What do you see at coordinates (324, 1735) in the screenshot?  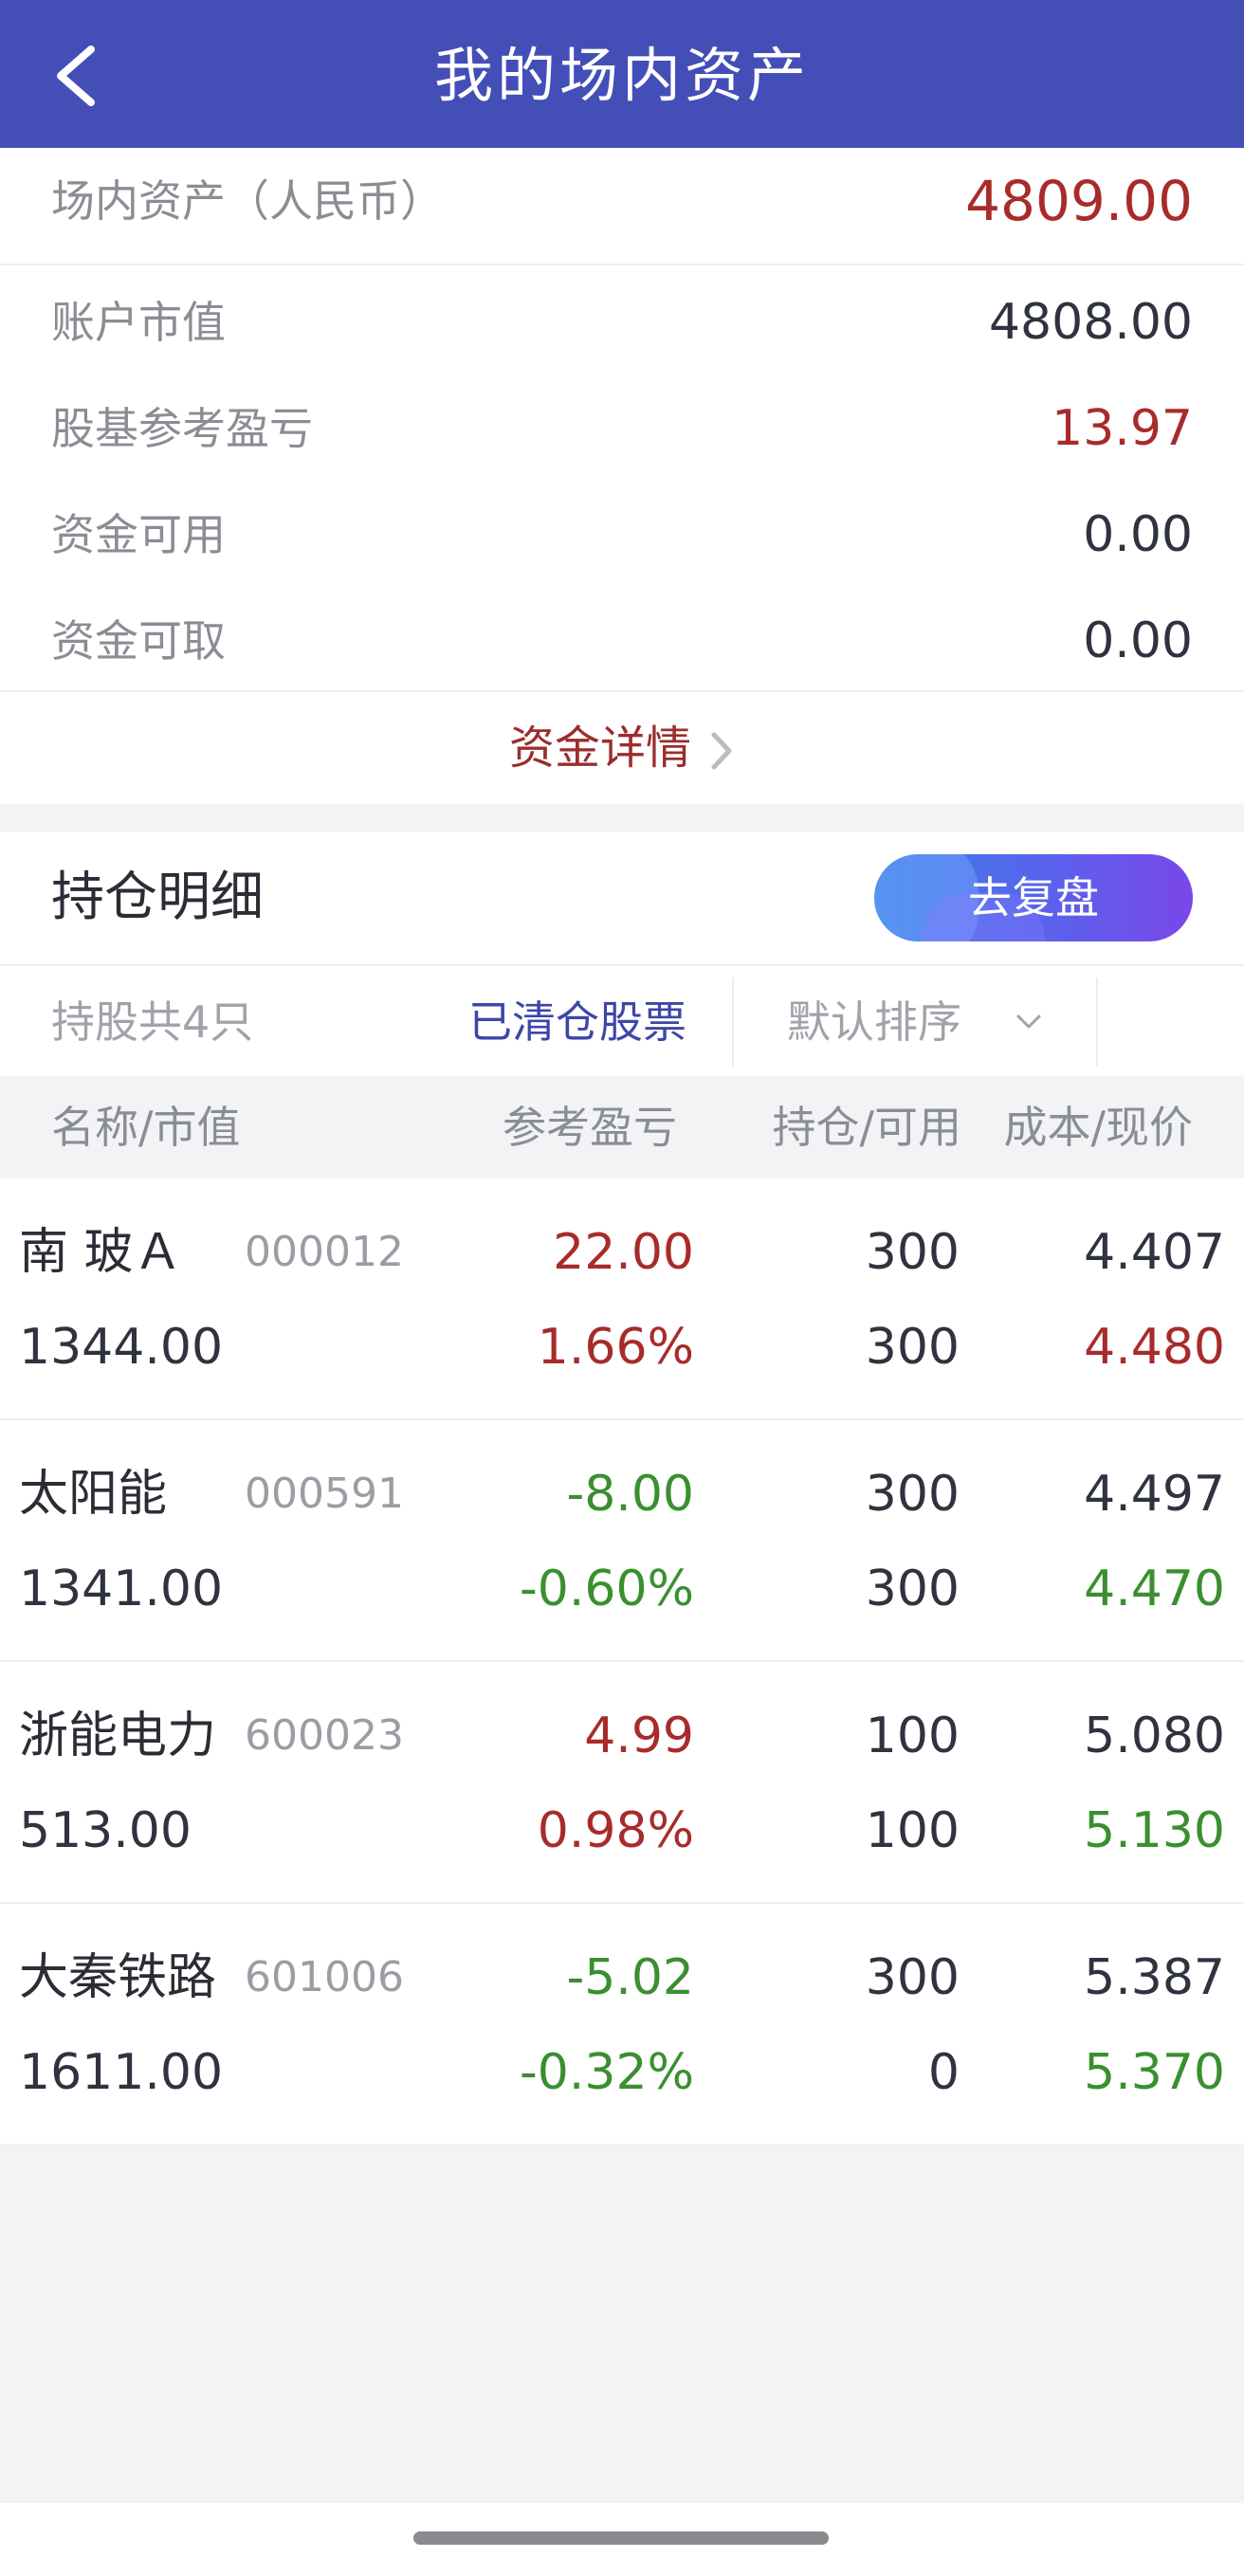 I see `stock-code: 600023` at bounding box center [324, 1735].